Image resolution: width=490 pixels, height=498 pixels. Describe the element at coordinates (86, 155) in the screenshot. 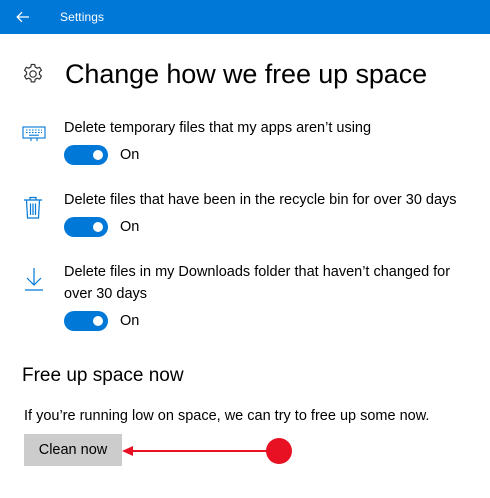

I see `temporary-files-toggle` at that location.